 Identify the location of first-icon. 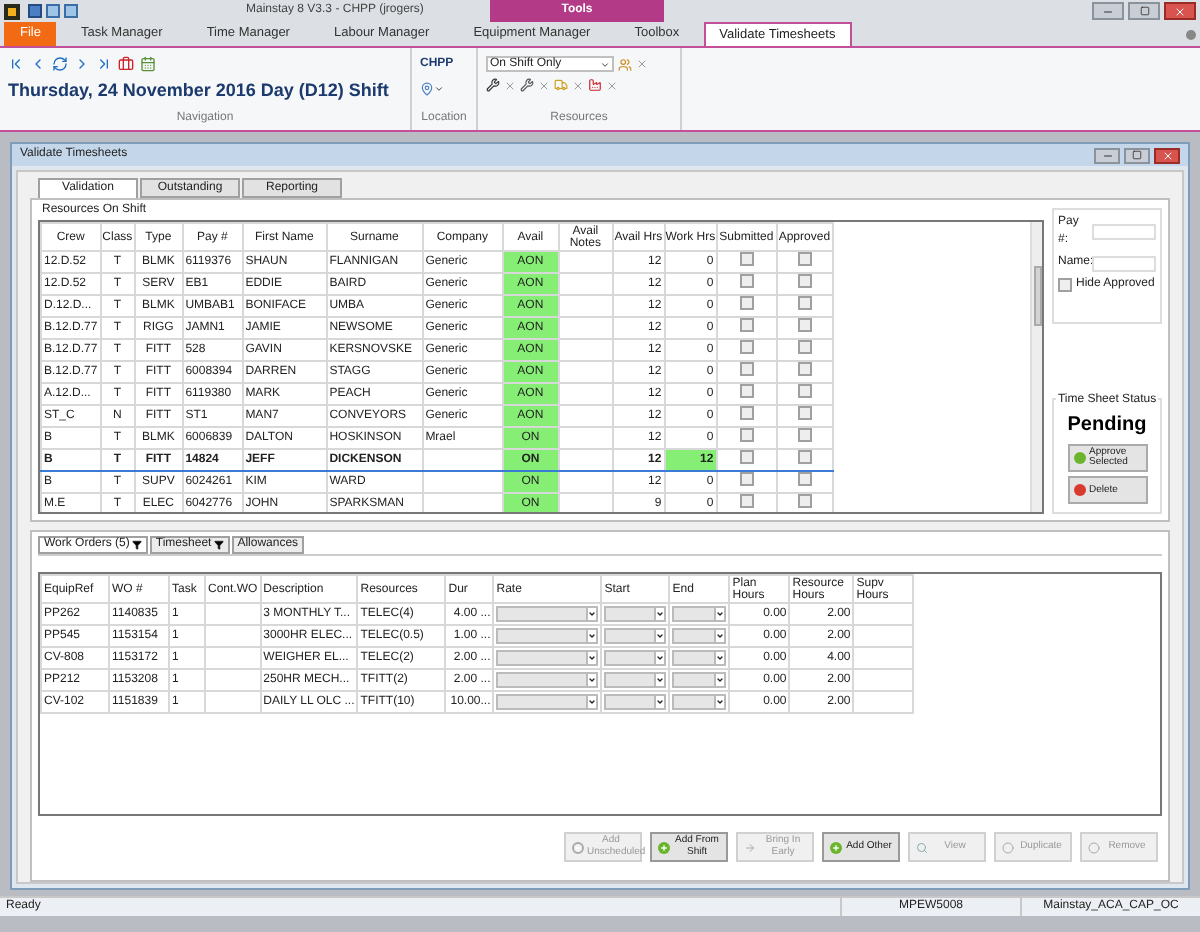
(16, 64).